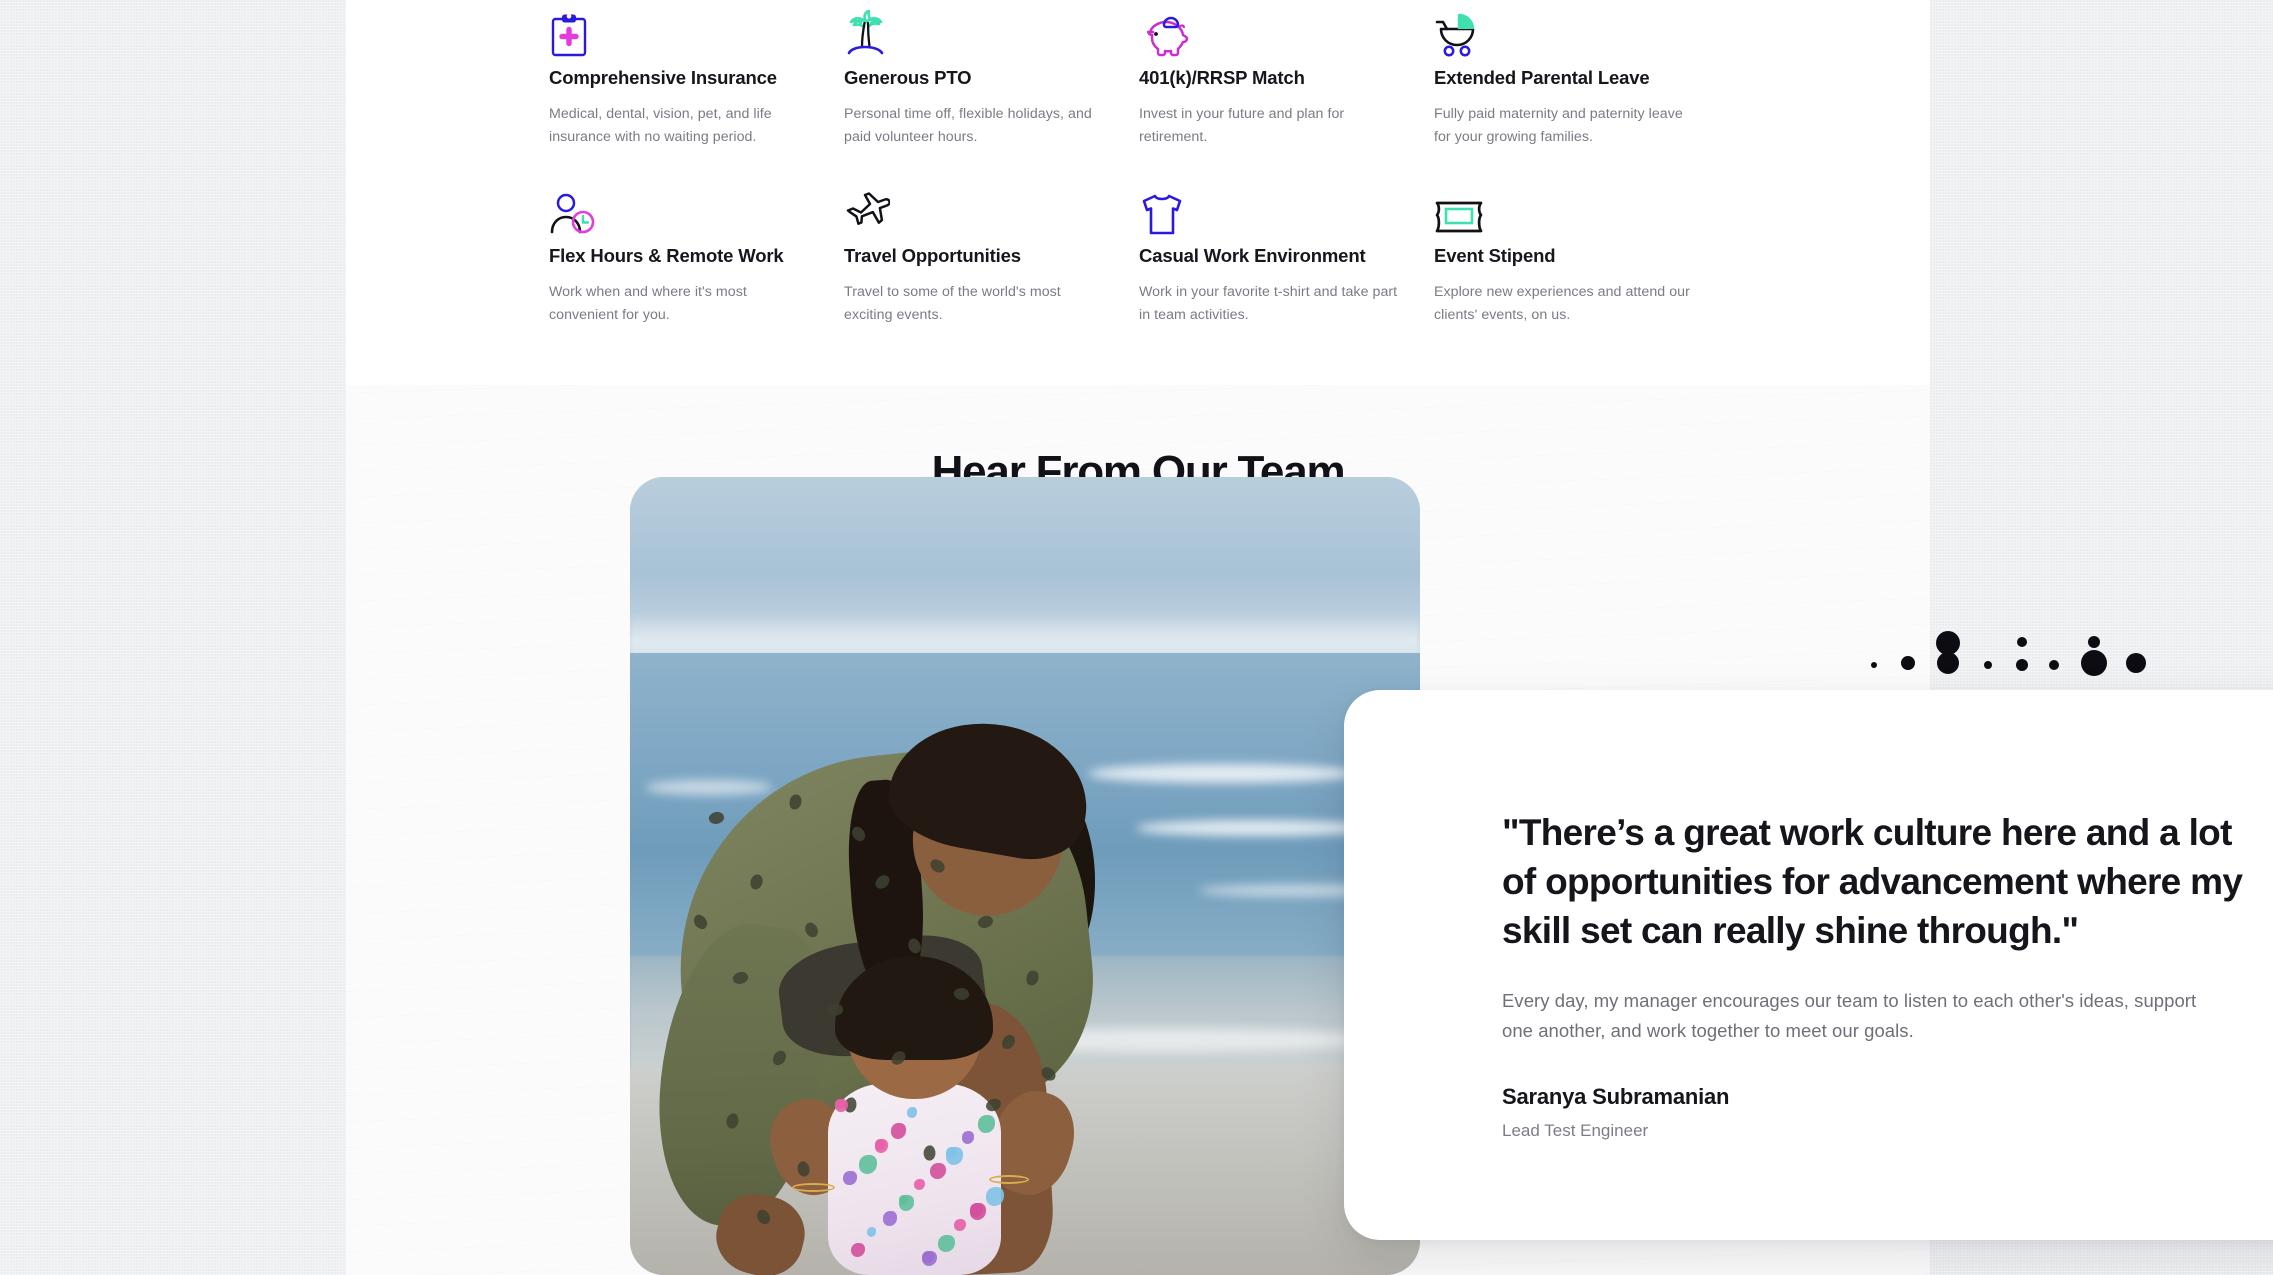  Describe the element at coordinates (1269, 29) in the screenshot. I see `piggy-bank-icon` at that location.